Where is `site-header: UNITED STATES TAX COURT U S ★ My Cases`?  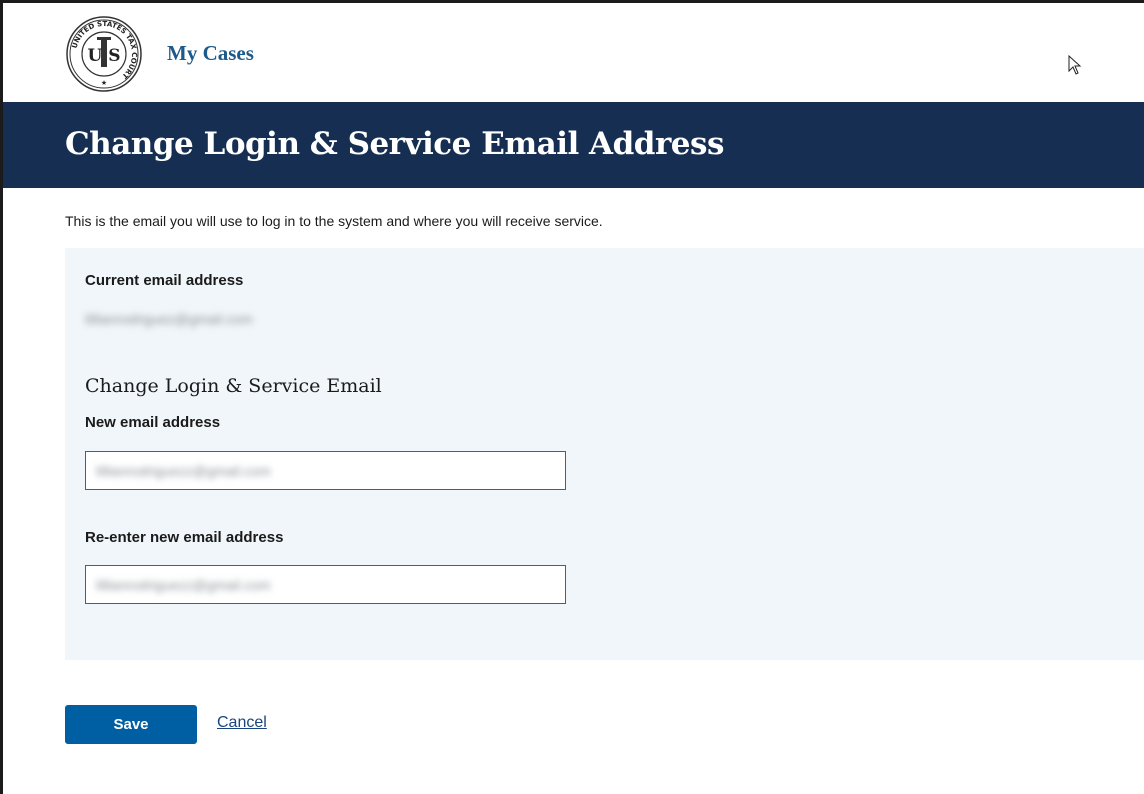
site-header: UNITED STATES TAX COURT U S ★ My Cases is located at coordinates (573, 52).